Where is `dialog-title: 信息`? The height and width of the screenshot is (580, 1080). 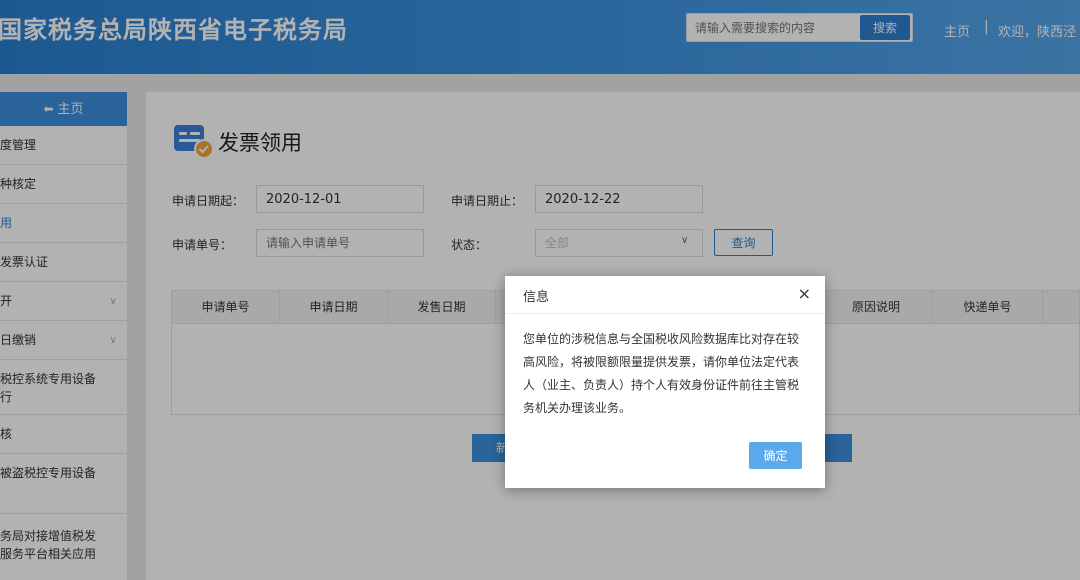
dialog-title: 信息 is located at coordinates (536, 297).